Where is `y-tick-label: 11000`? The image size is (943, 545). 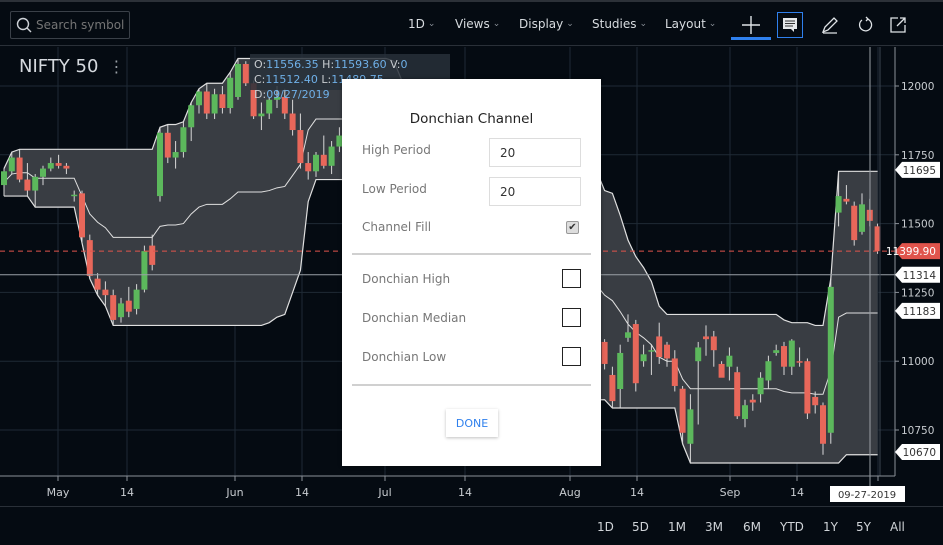 y-tick-label: 11000 is located at coordinates (917, 362).